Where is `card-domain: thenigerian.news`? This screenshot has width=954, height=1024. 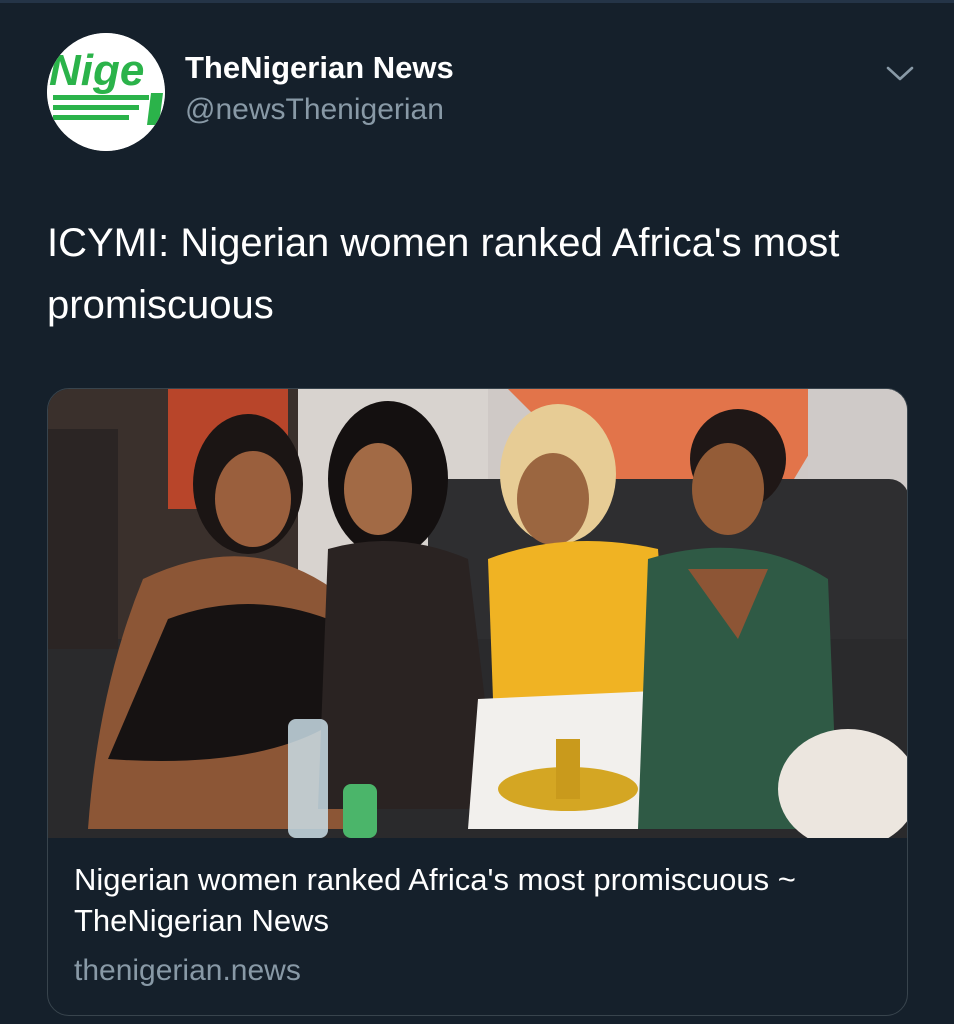 card-domain: thenigerian.news is located at coordinates (187, 970).